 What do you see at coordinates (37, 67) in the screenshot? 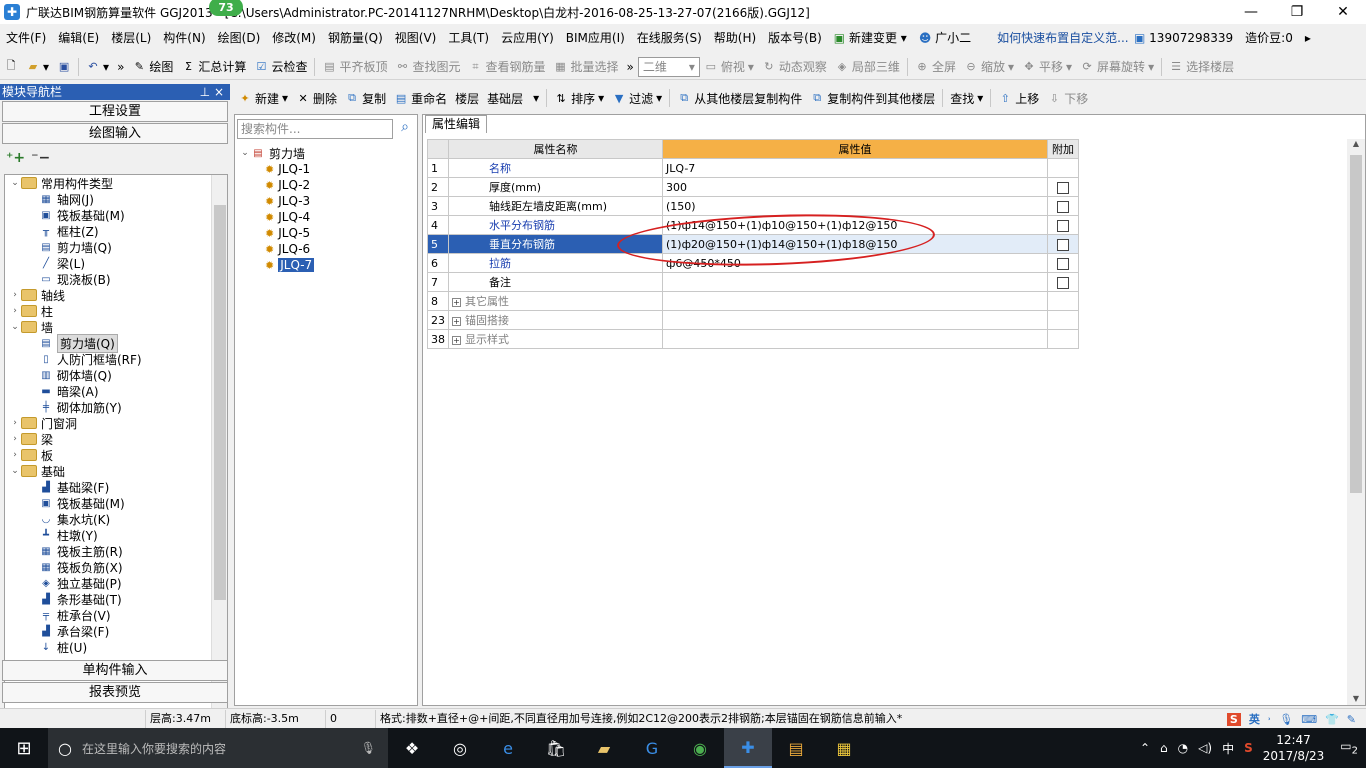
I see `open-button: ▰ ▾` at bounding box center [37, 67].